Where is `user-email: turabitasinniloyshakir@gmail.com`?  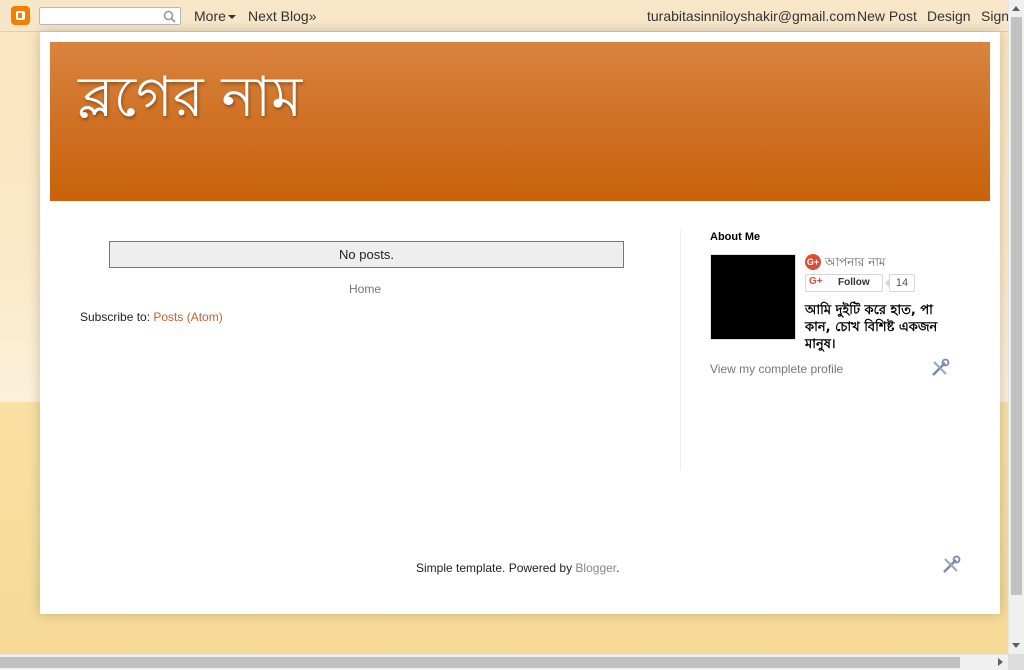
user-email: turabitasinniloyshakir@gmail.com is located at coordinates (751, 16).